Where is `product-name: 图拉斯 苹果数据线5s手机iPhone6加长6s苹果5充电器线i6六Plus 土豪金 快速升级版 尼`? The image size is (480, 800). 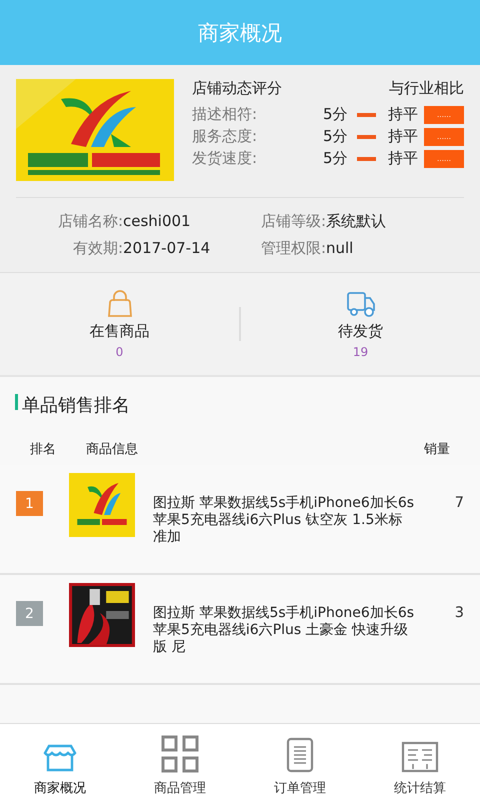 product-name: 图拉斯 苹果数据线5s手机iPhone6加长6s苹果5充电器线i6六Plus 土豪金 快速升级版 尼 is located at coordinates (284, 630).